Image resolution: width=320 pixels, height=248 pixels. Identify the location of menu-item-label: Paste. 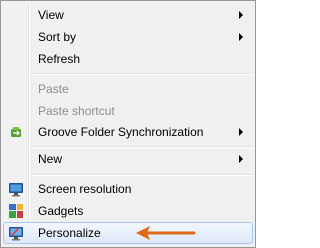
(53, 89).